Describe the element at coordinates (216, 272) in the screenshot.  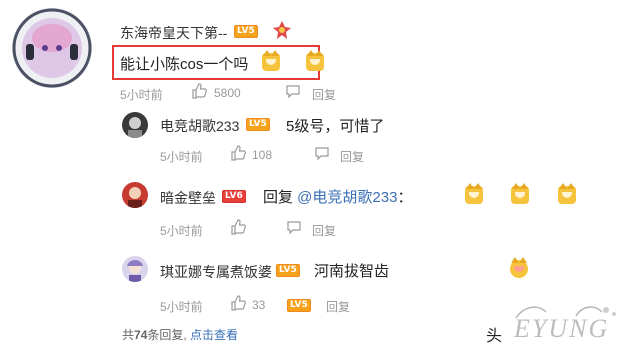
I see `reply3-username: 琪亚娜专属煮饭婆` at that location.